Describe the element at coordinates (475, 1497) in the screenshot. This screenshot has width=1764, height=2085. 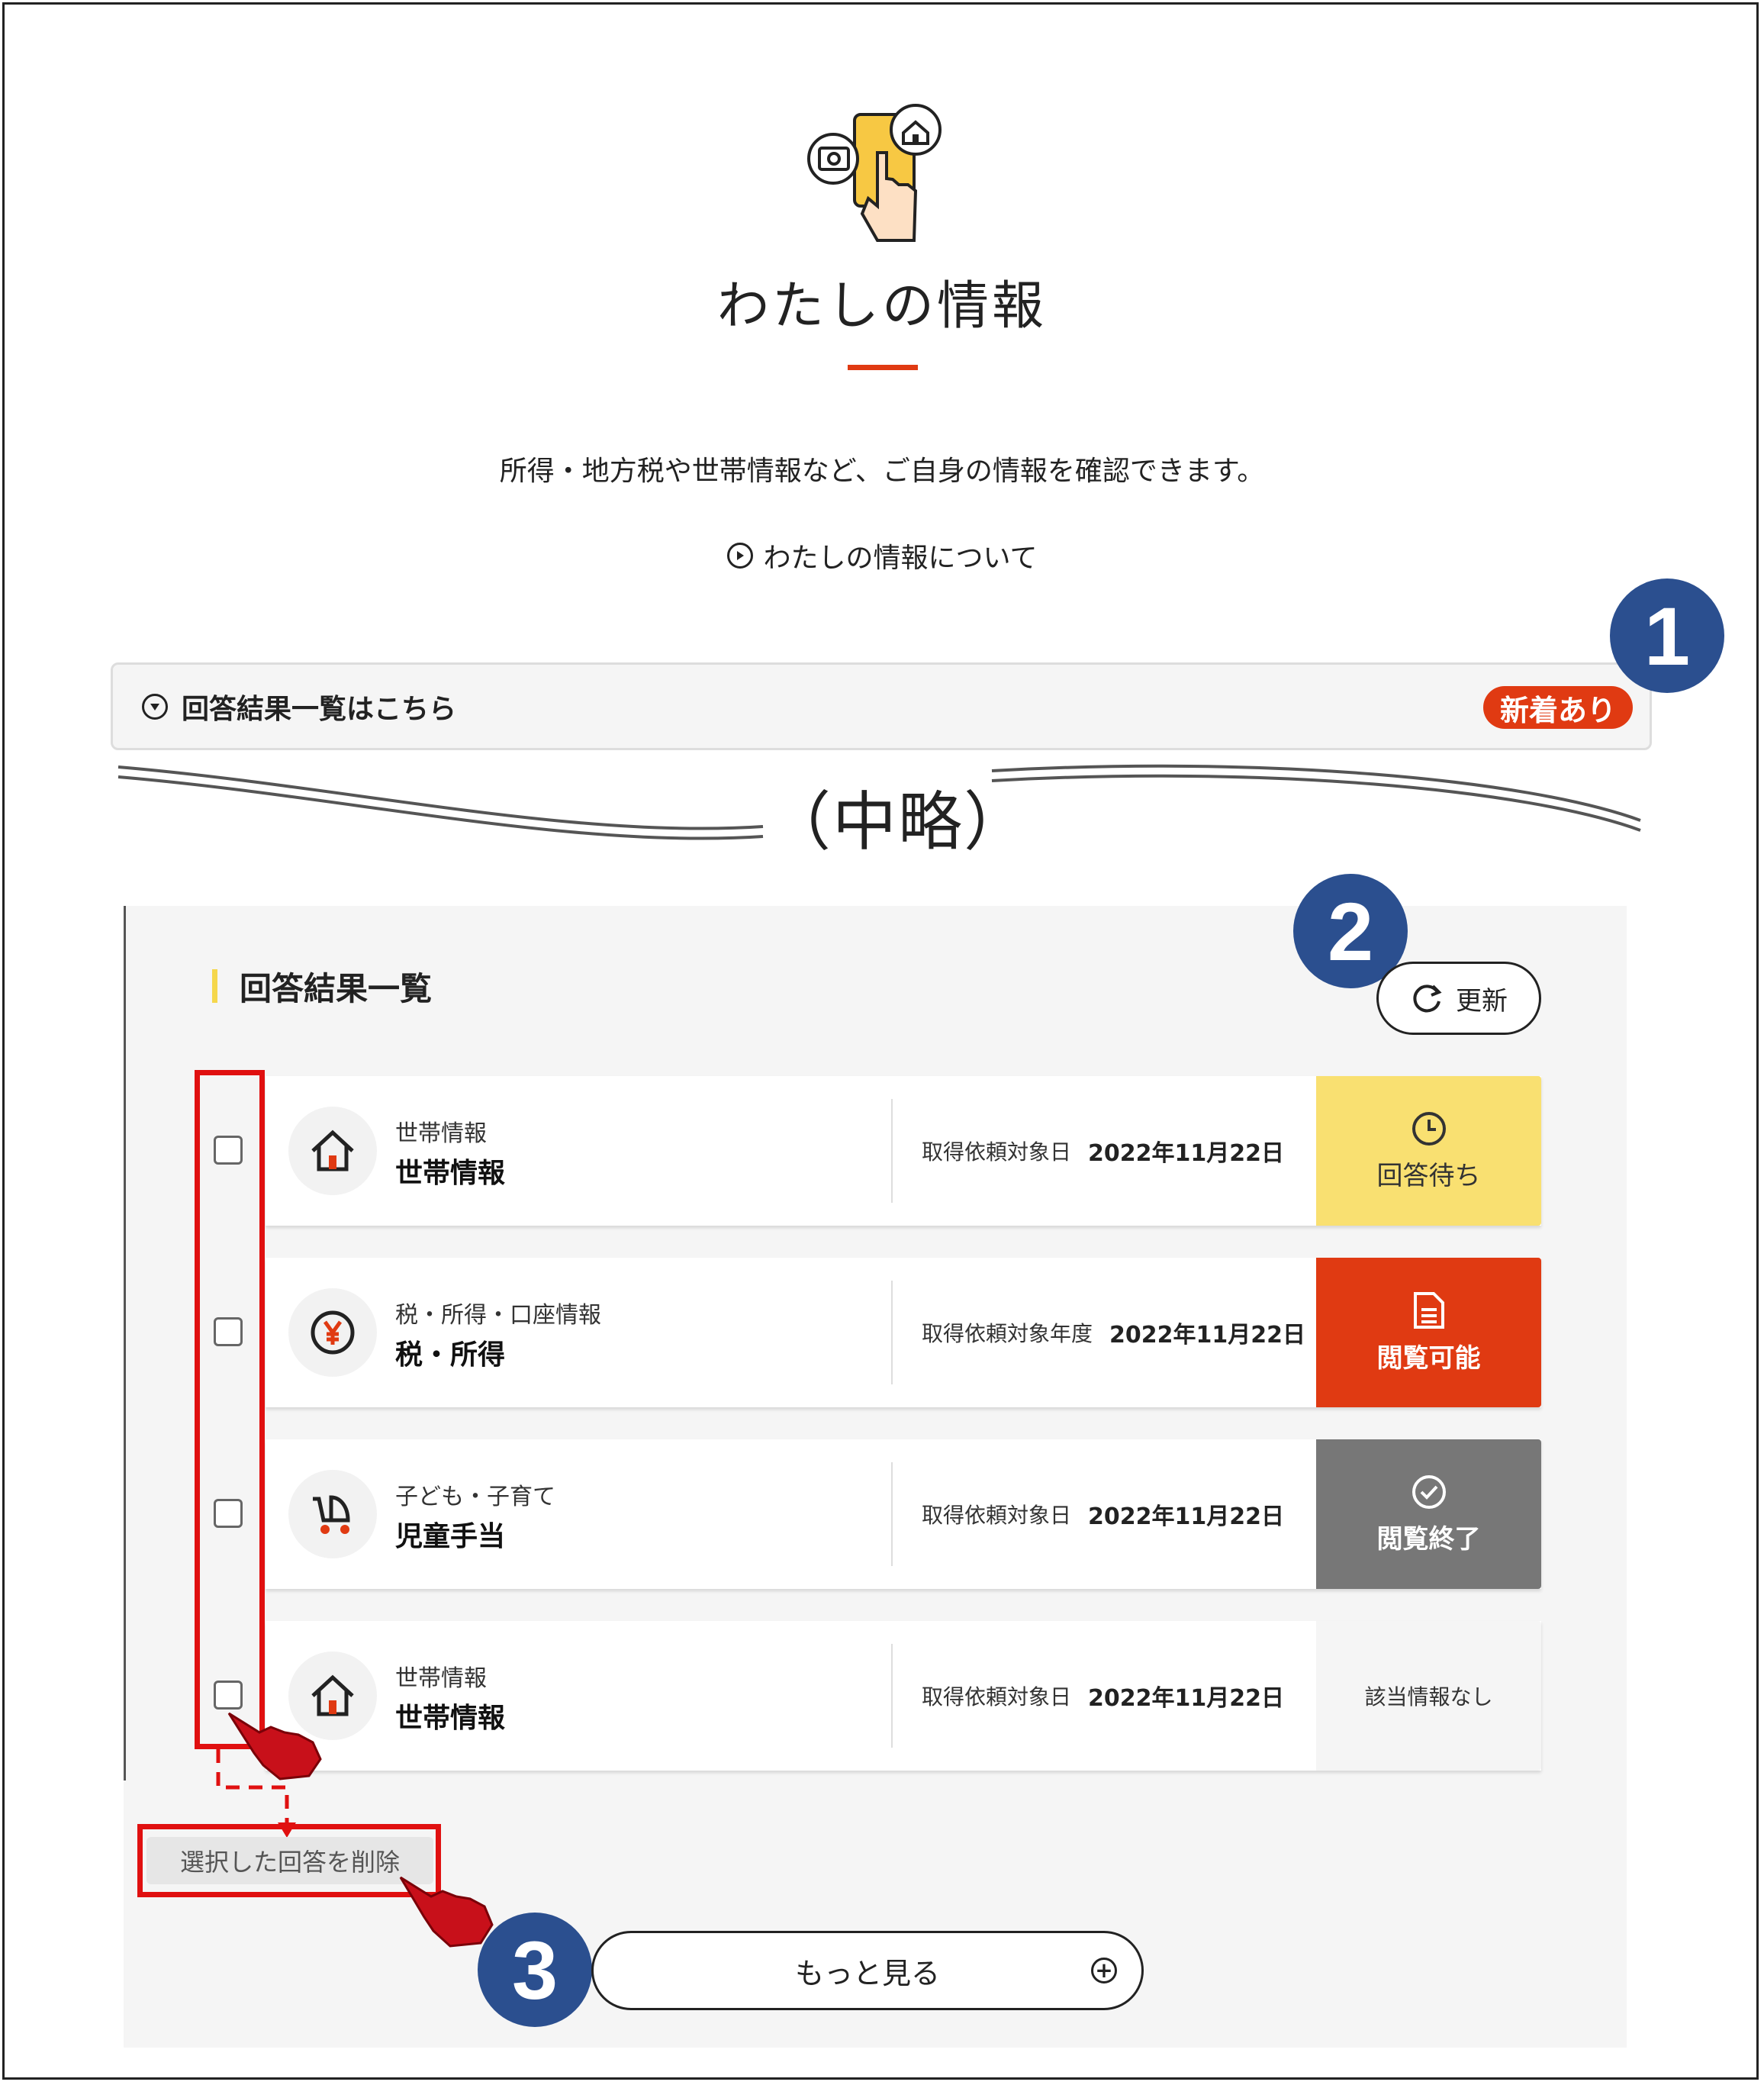
I see `row-category: 子ども・子育て` at that location.